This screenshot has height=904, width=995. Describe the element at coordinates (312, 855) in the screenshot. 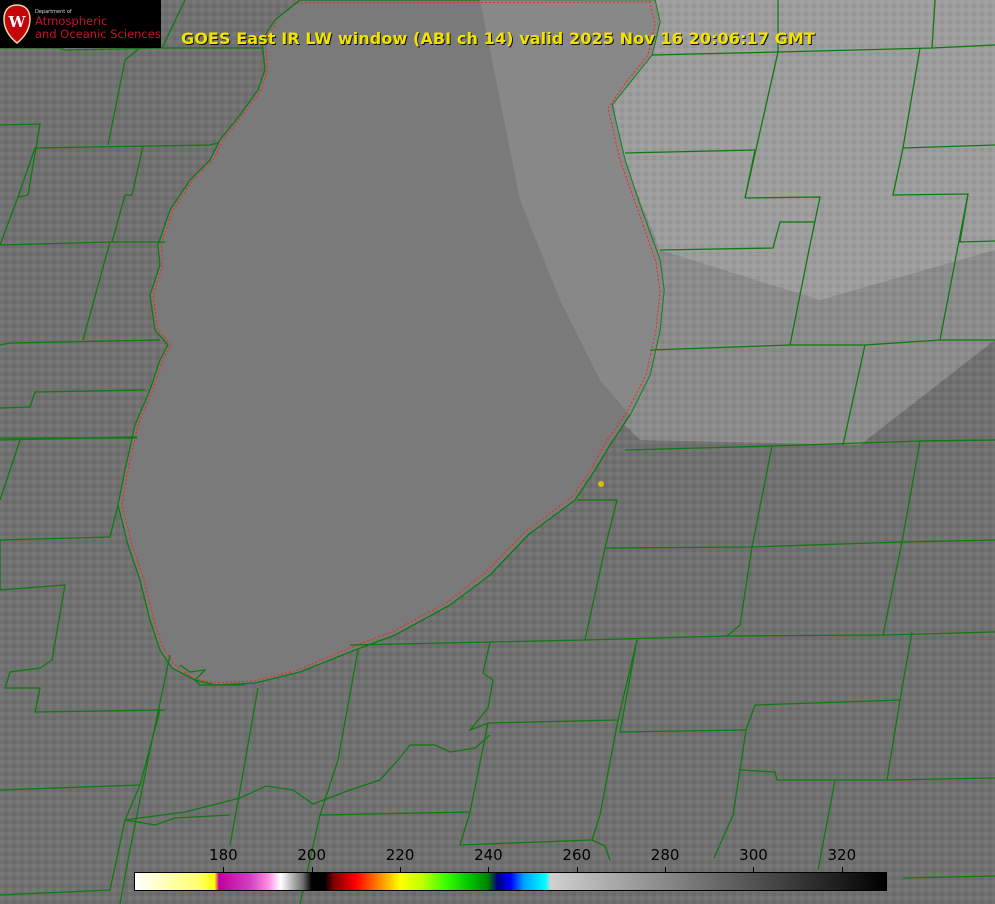

I see `colorbar-tick-label: 200` at that location.